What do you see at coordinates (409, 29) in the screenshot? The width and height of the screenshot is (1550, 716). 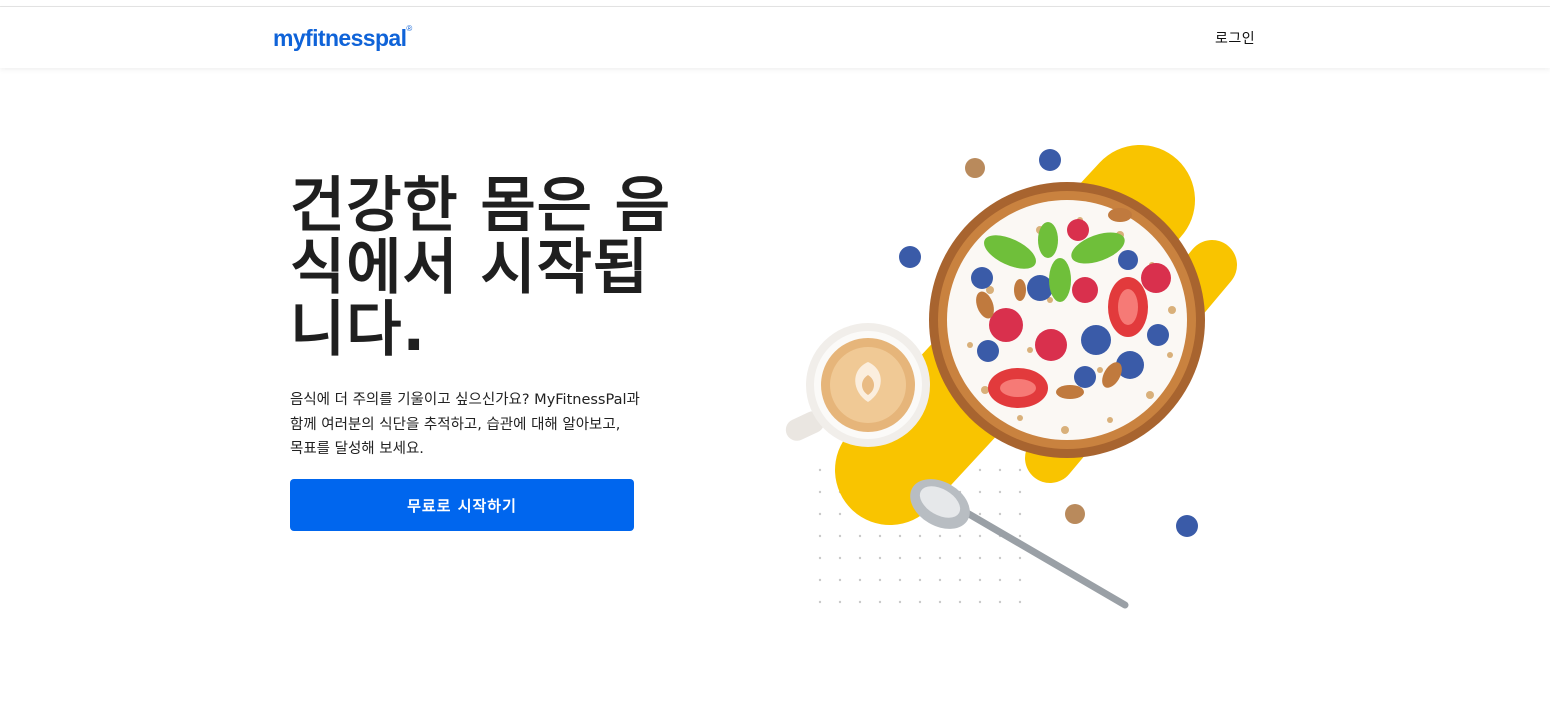 I see `registered-mark: ®` at bounding box center [409, 29].